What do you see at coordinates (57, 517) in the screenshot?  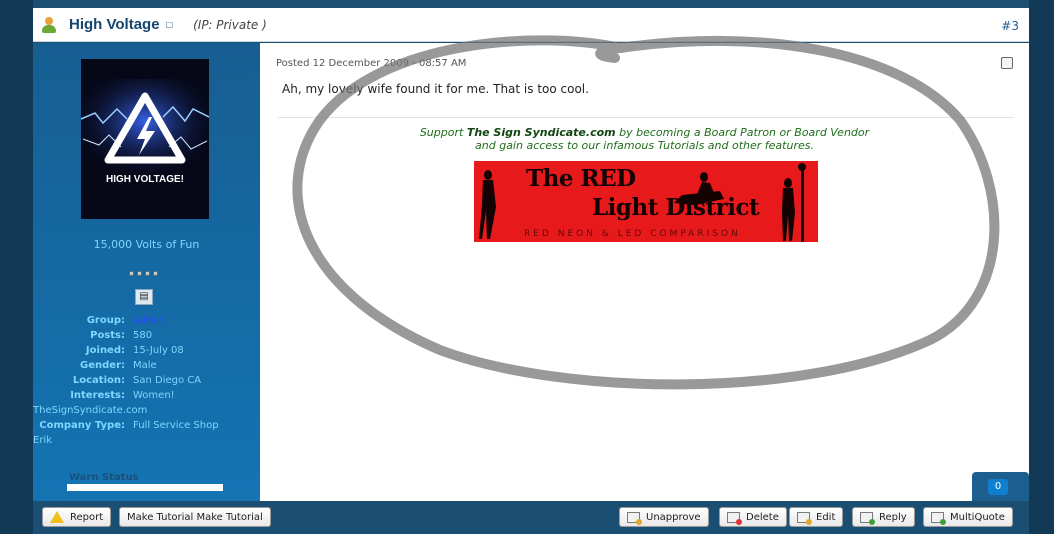 I see `warning-icon` at bounding box center [57, 517].